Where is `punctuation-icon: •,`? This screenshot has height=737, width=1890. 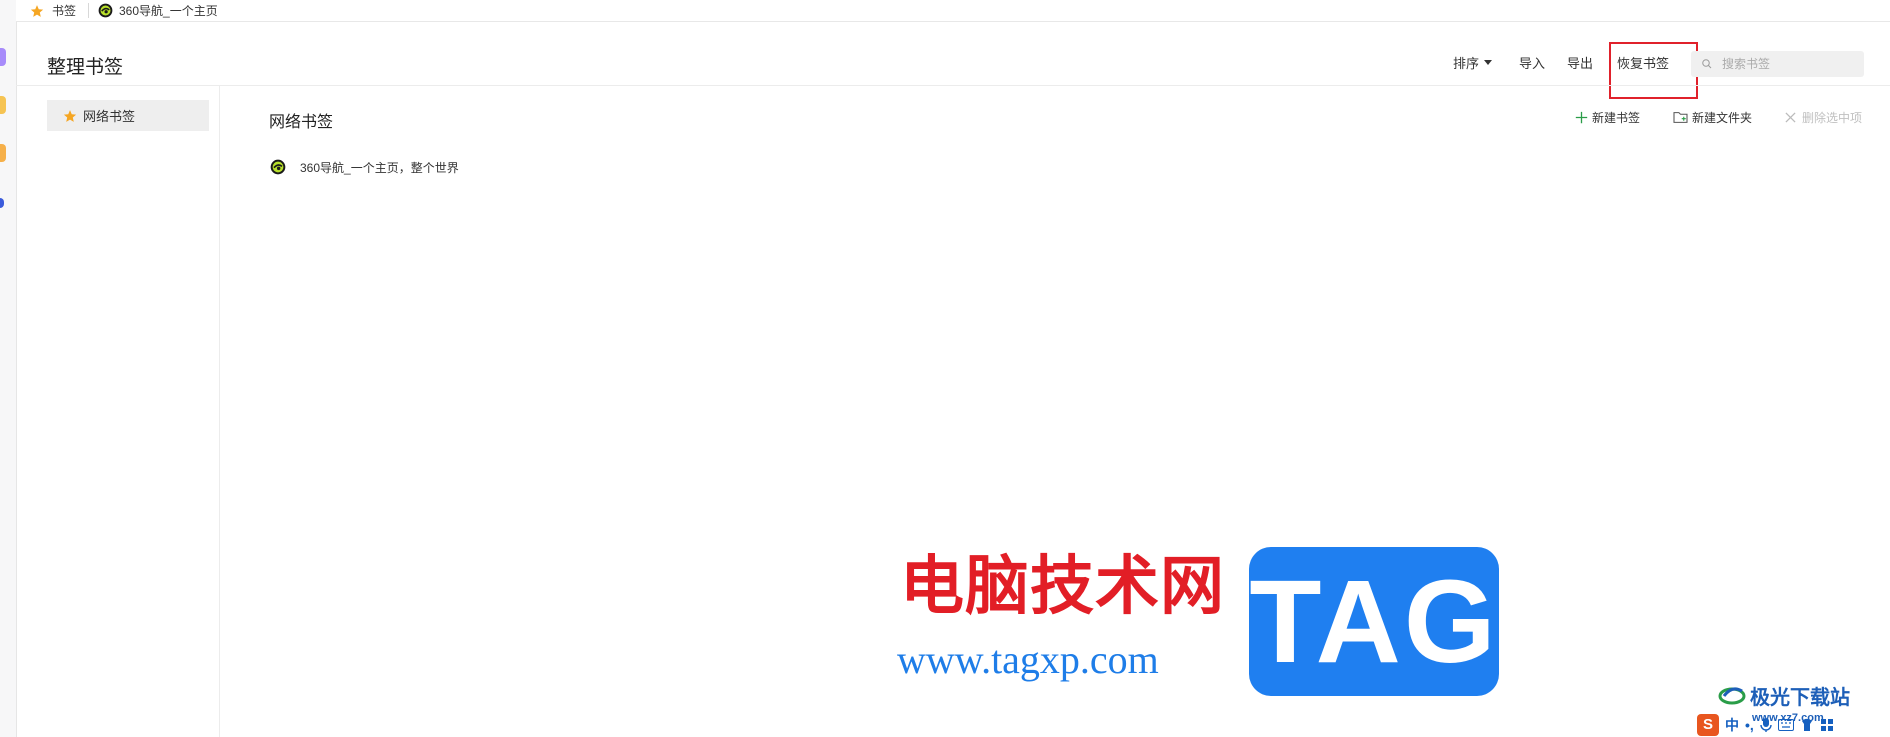 punctuation-icon: •, is located at coordinates (1749, 725).